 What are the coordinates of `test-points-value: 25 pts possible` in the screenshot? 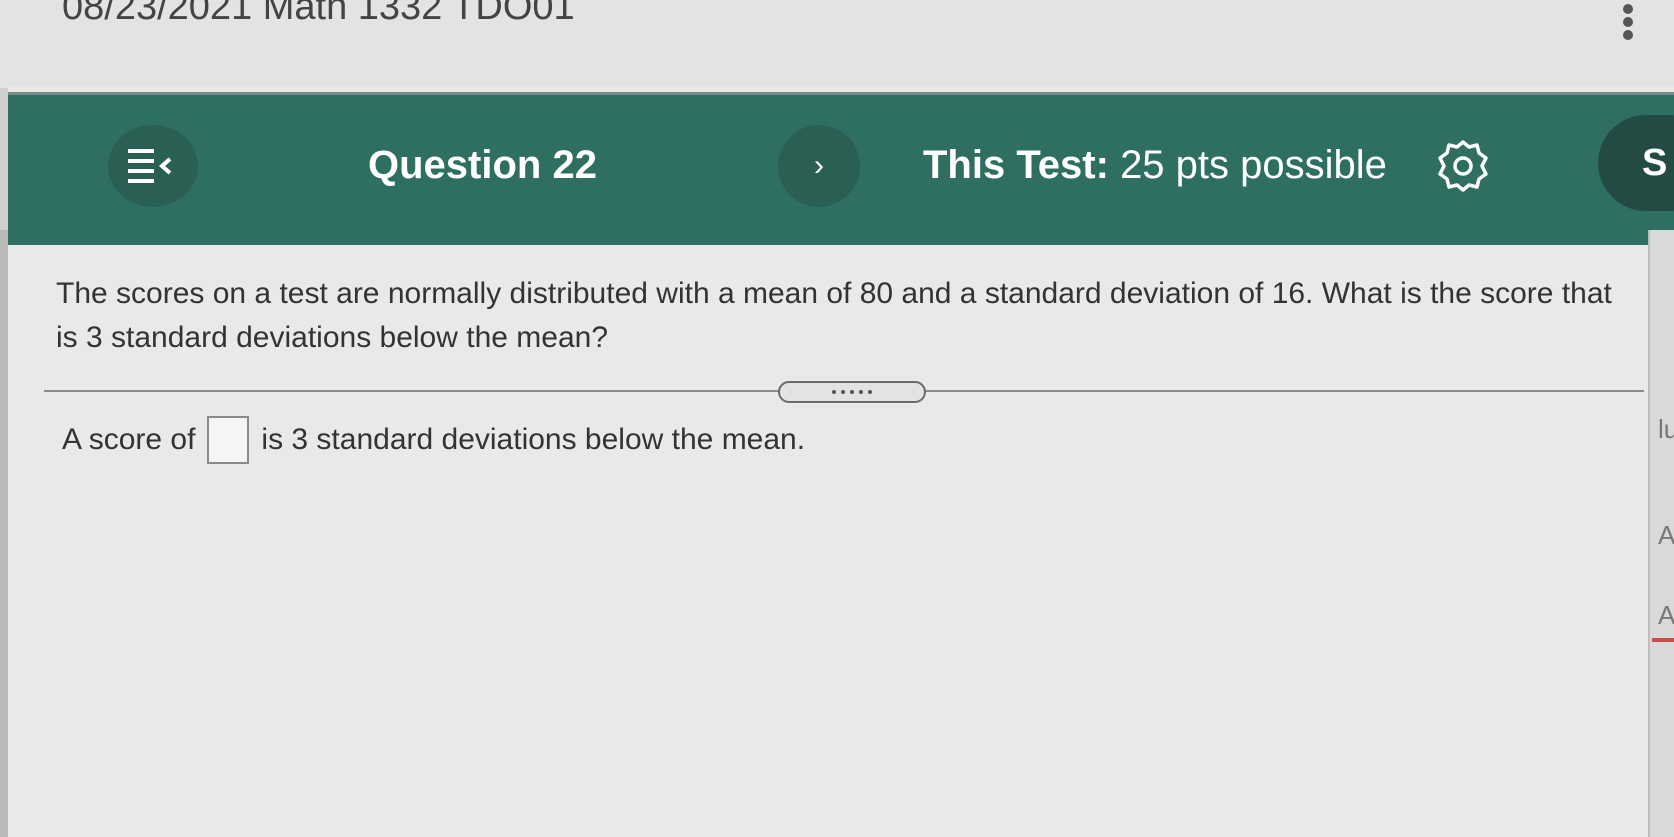 It's located at (1253, 165).